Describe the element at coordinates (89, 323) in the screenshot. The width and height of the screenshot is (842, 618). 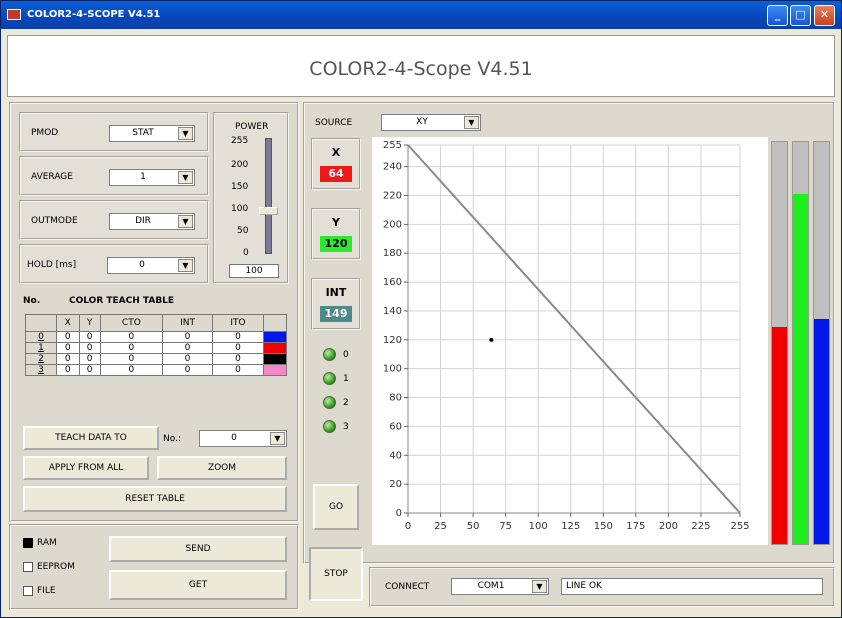
I see `column-header-y: Y` at that location.